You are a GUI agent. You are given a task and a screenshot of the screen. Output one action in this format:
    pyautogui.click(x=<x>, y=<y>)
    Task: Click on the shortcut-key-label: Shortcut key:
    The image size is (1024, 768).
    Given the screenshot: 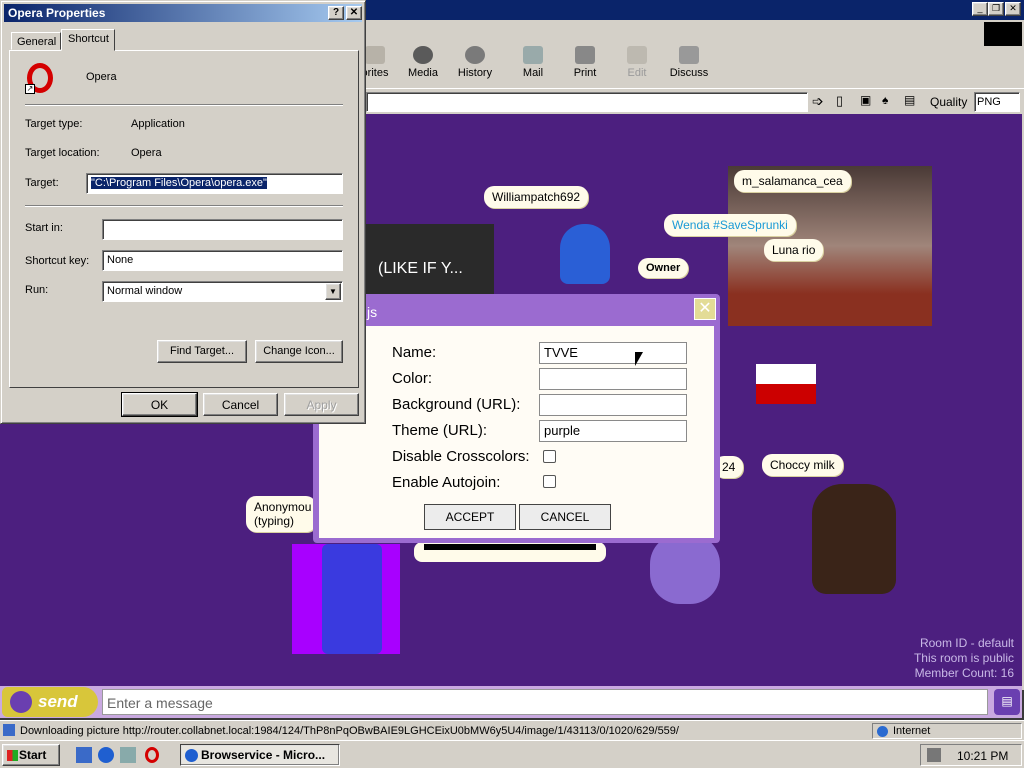 What is the action you would take?
    pyautogui.click(x=57, y=261)
    